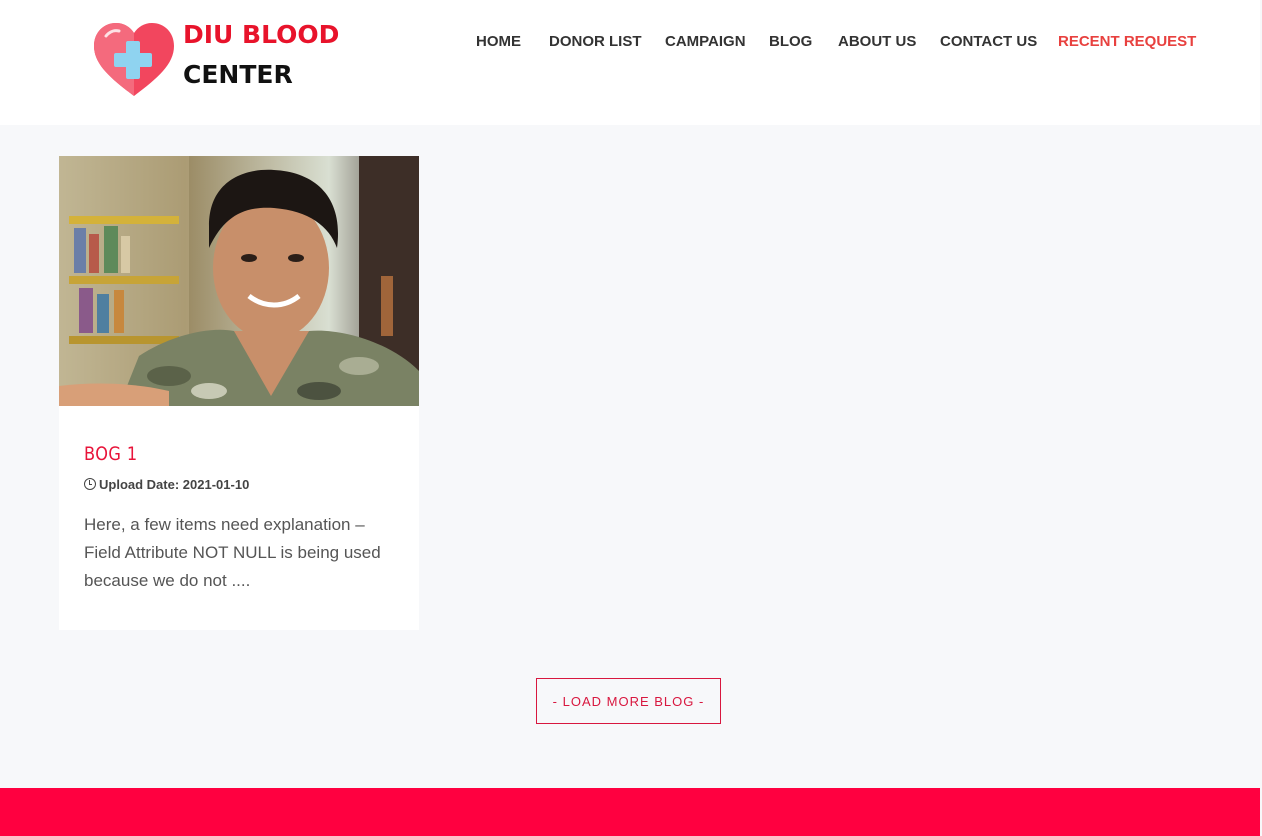  Describe the element at coordinates (111, 454) in the screenshot. I see `blog-title: BOG 1` at that location.